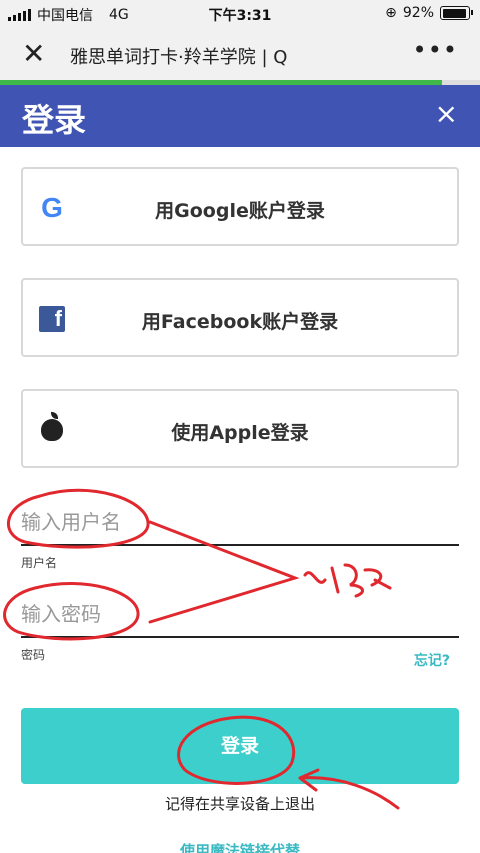  I want to click on page-title: 雅思单词打卡·羚羊学院 | Q, so click(179, 57).